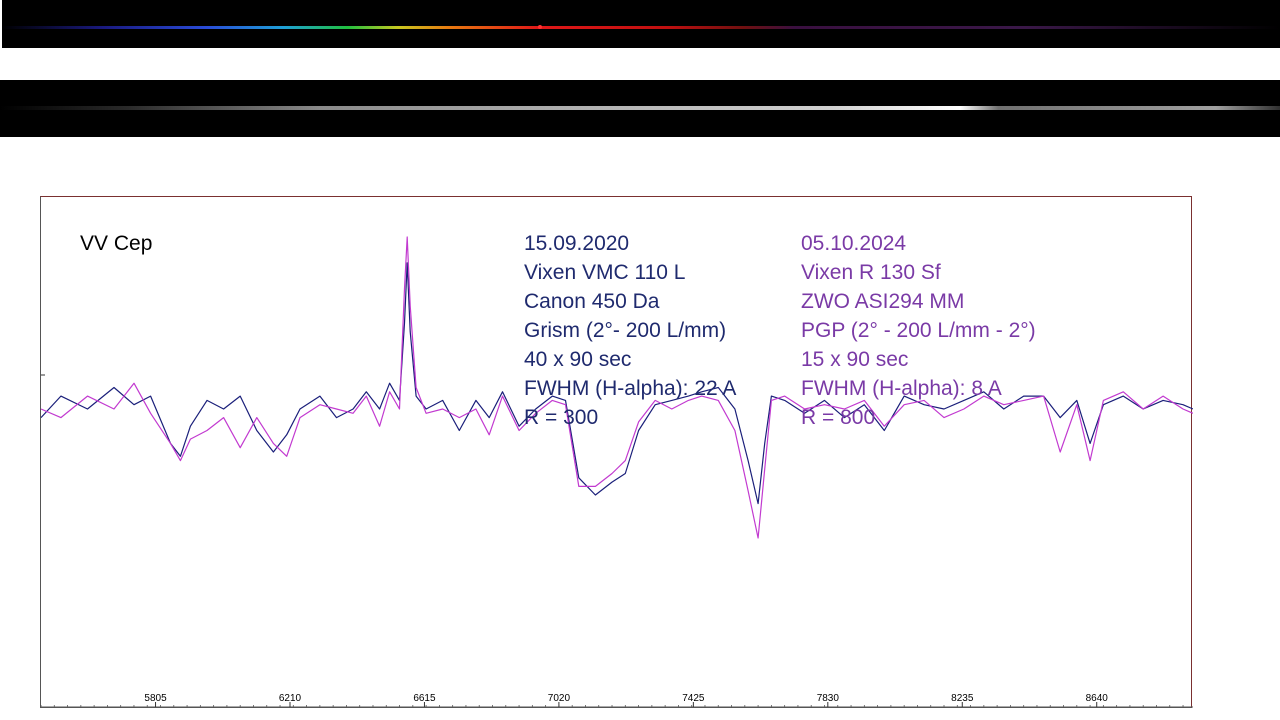 Image resolution: width=1280 pixels, height=720 pixels. What do you see at coordinates (838, 417) in the screenshot?
I see `legend-2024-line: R = 800` at bounding box center [838, 417].